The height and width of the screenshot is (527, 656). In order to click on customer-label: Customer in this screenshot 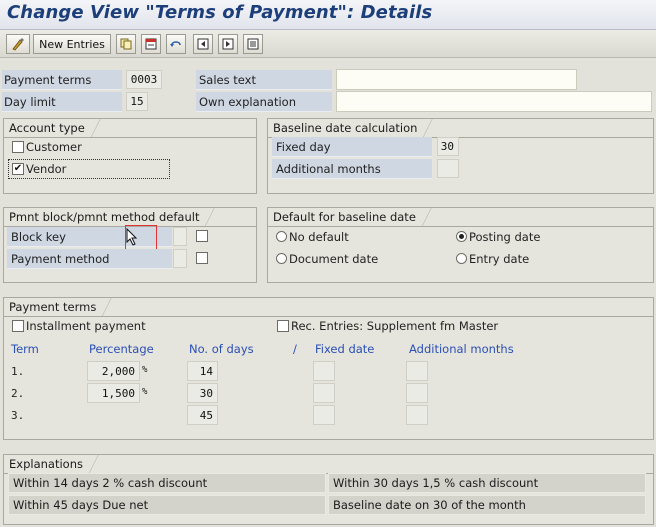, I will do `click(54, 147)`.